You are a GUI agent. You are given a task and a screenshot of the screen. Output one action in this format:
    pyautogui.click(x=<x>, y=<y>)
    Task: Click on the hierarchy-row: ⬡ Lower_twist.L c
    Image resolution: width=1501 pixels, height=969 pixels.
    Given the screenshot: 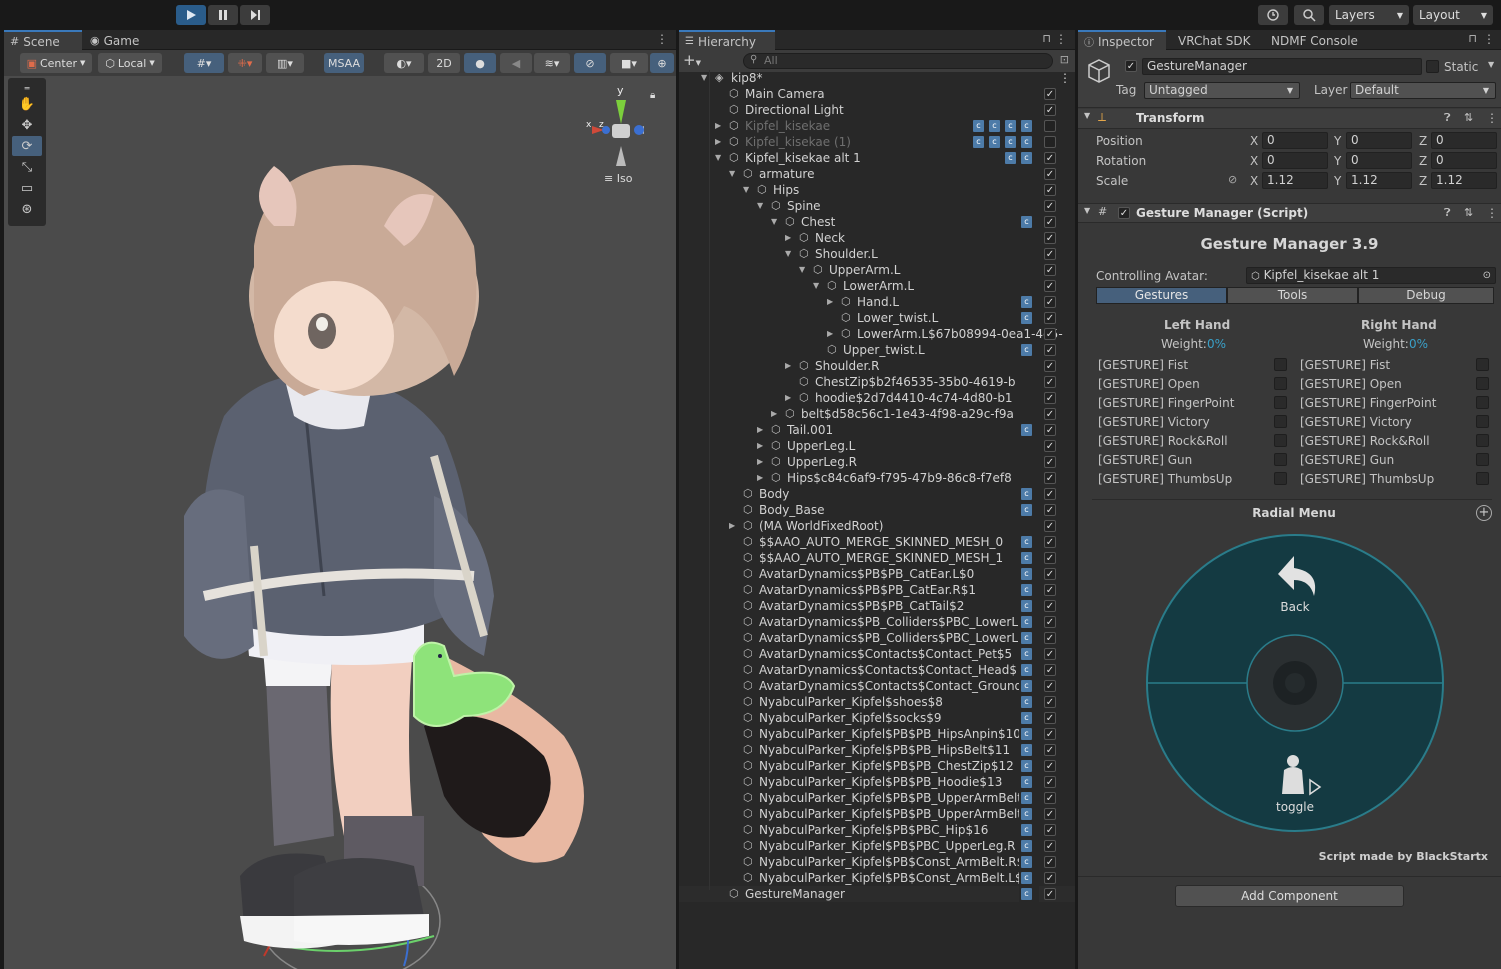 What is the action you would take?
    pyautogui.click(x=877, y=318)
    